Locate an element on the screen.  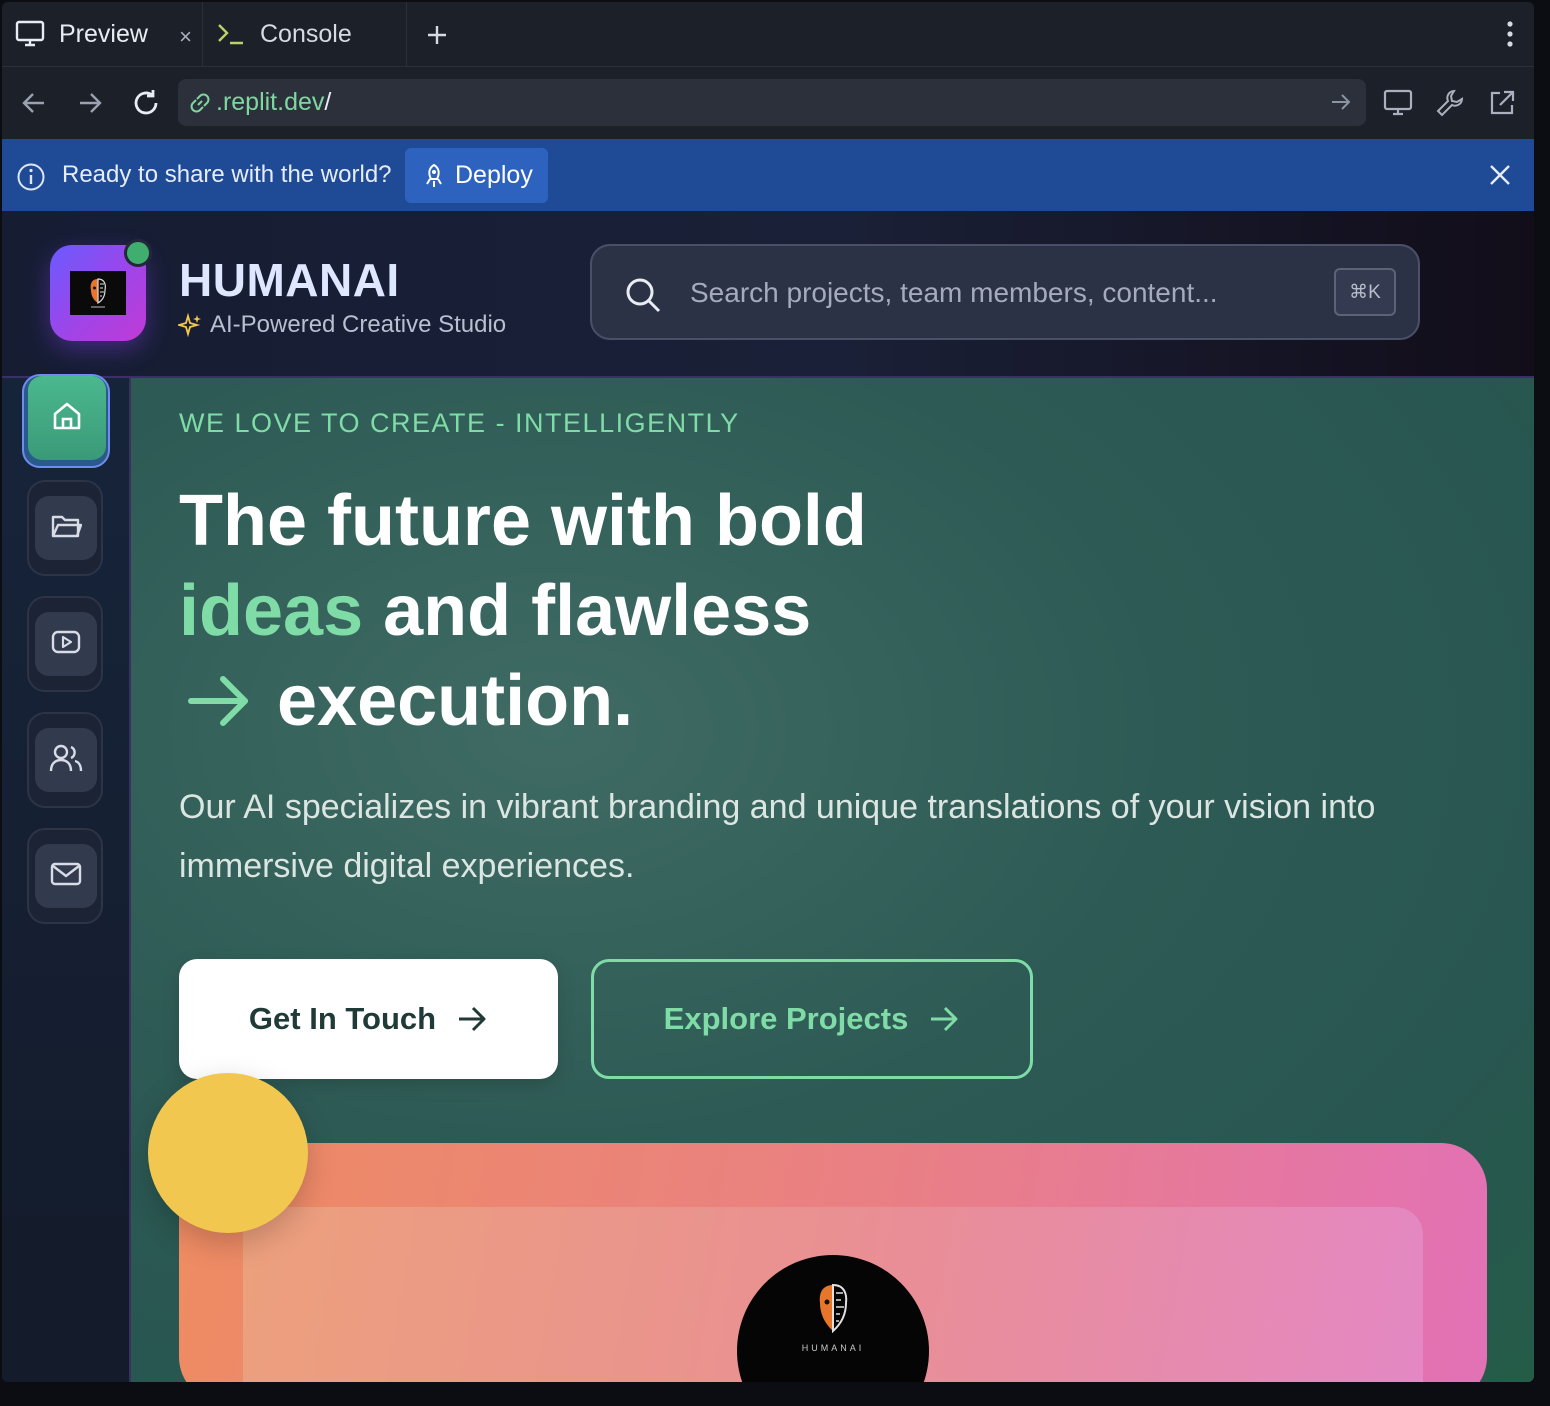
deploy-icon is located at coordinates (434, 176).